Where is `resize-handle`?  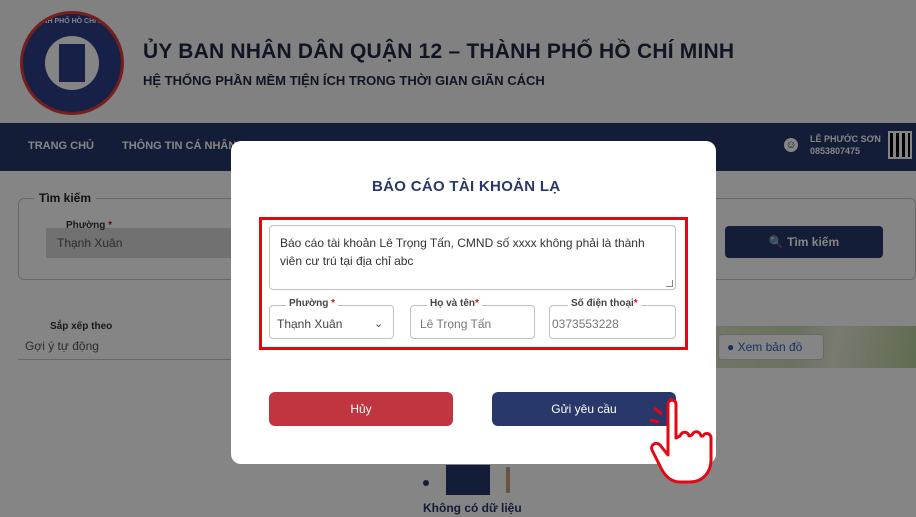
resize-handle is located at coordinates (669, 283).